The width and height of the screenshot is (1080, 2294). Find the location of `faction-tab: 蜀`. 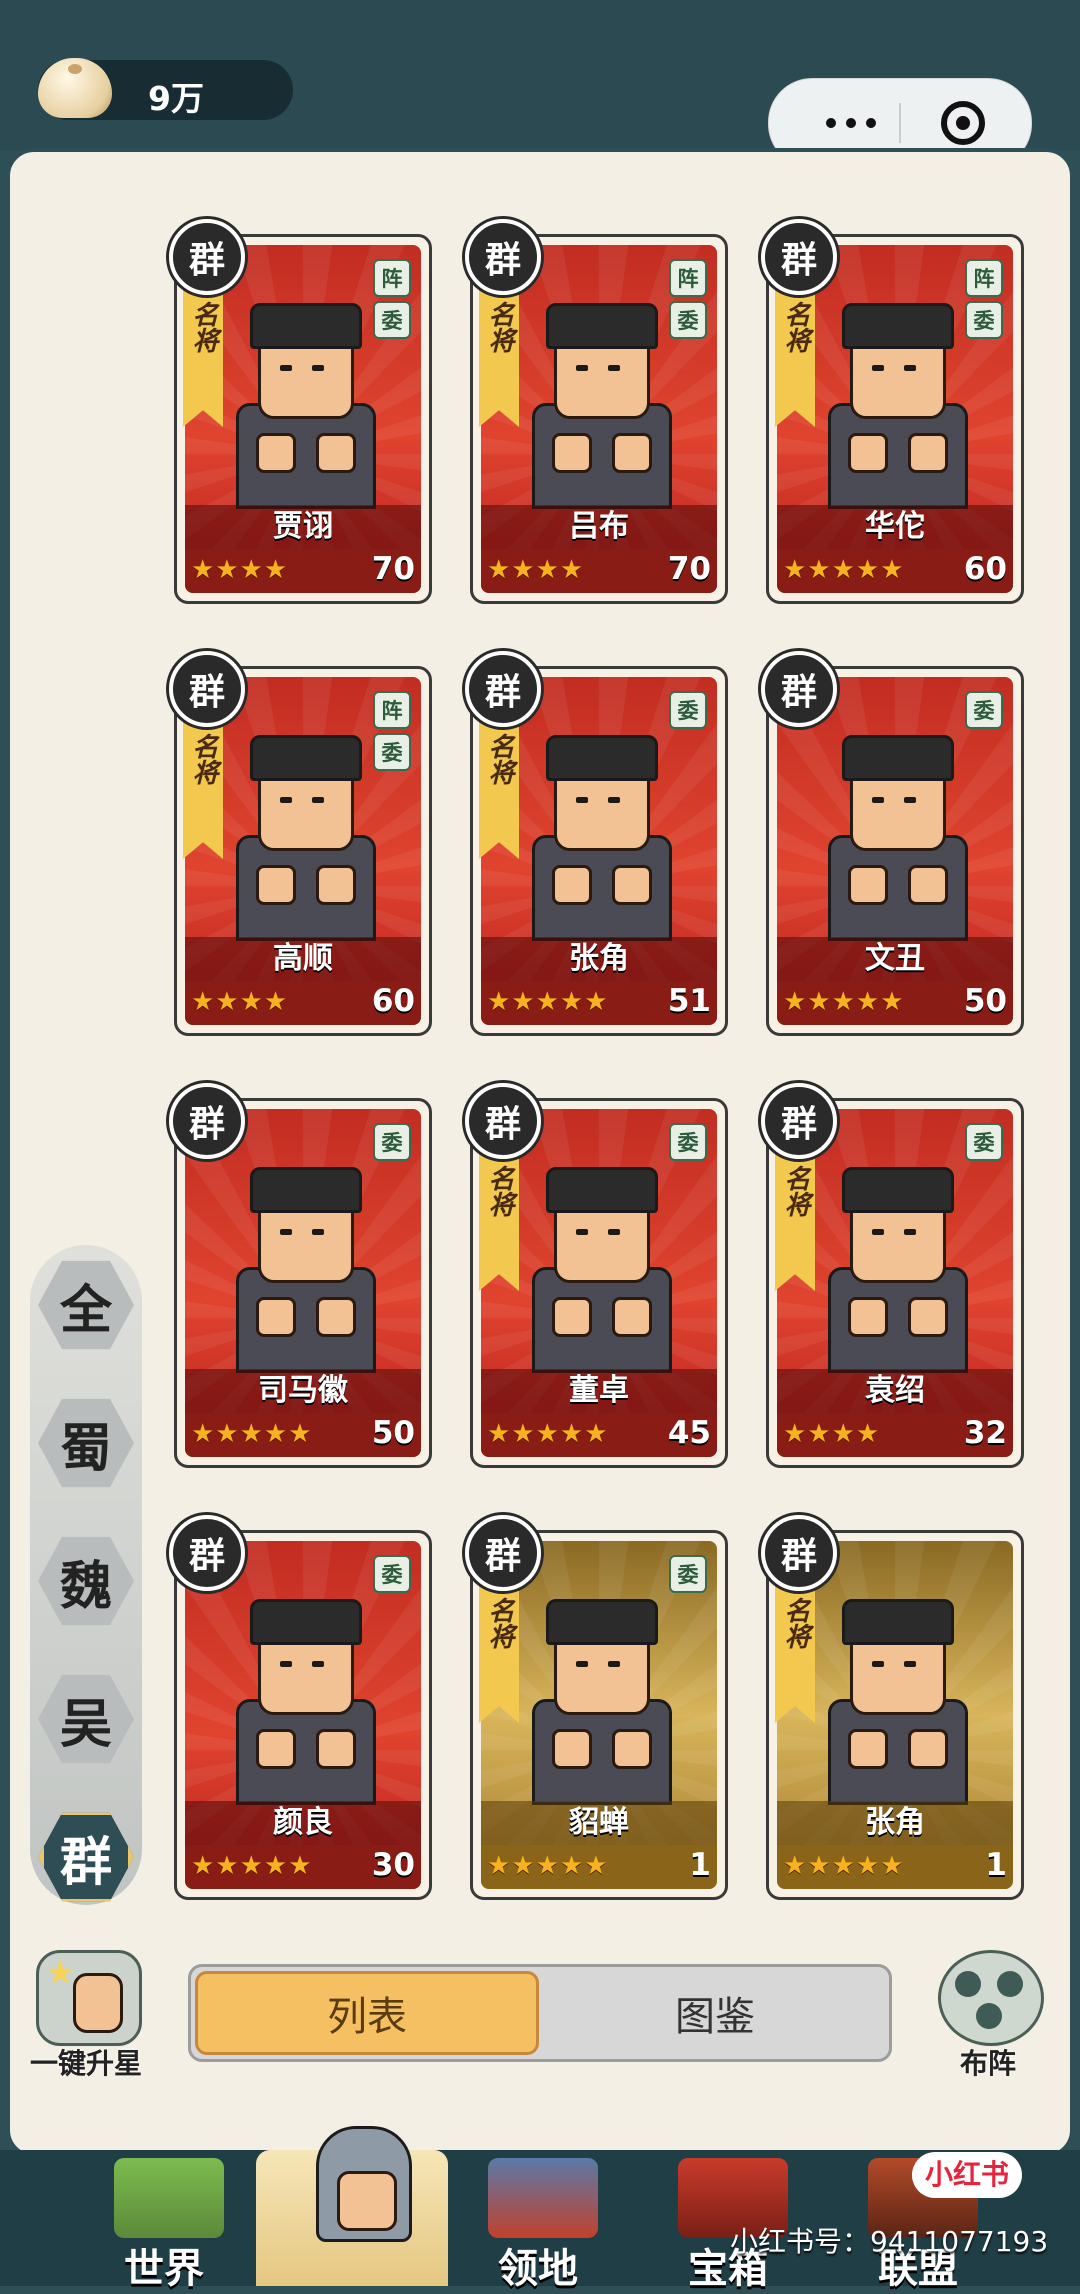

faction-tab: 蜀 is located at coordinates (86, 1443).